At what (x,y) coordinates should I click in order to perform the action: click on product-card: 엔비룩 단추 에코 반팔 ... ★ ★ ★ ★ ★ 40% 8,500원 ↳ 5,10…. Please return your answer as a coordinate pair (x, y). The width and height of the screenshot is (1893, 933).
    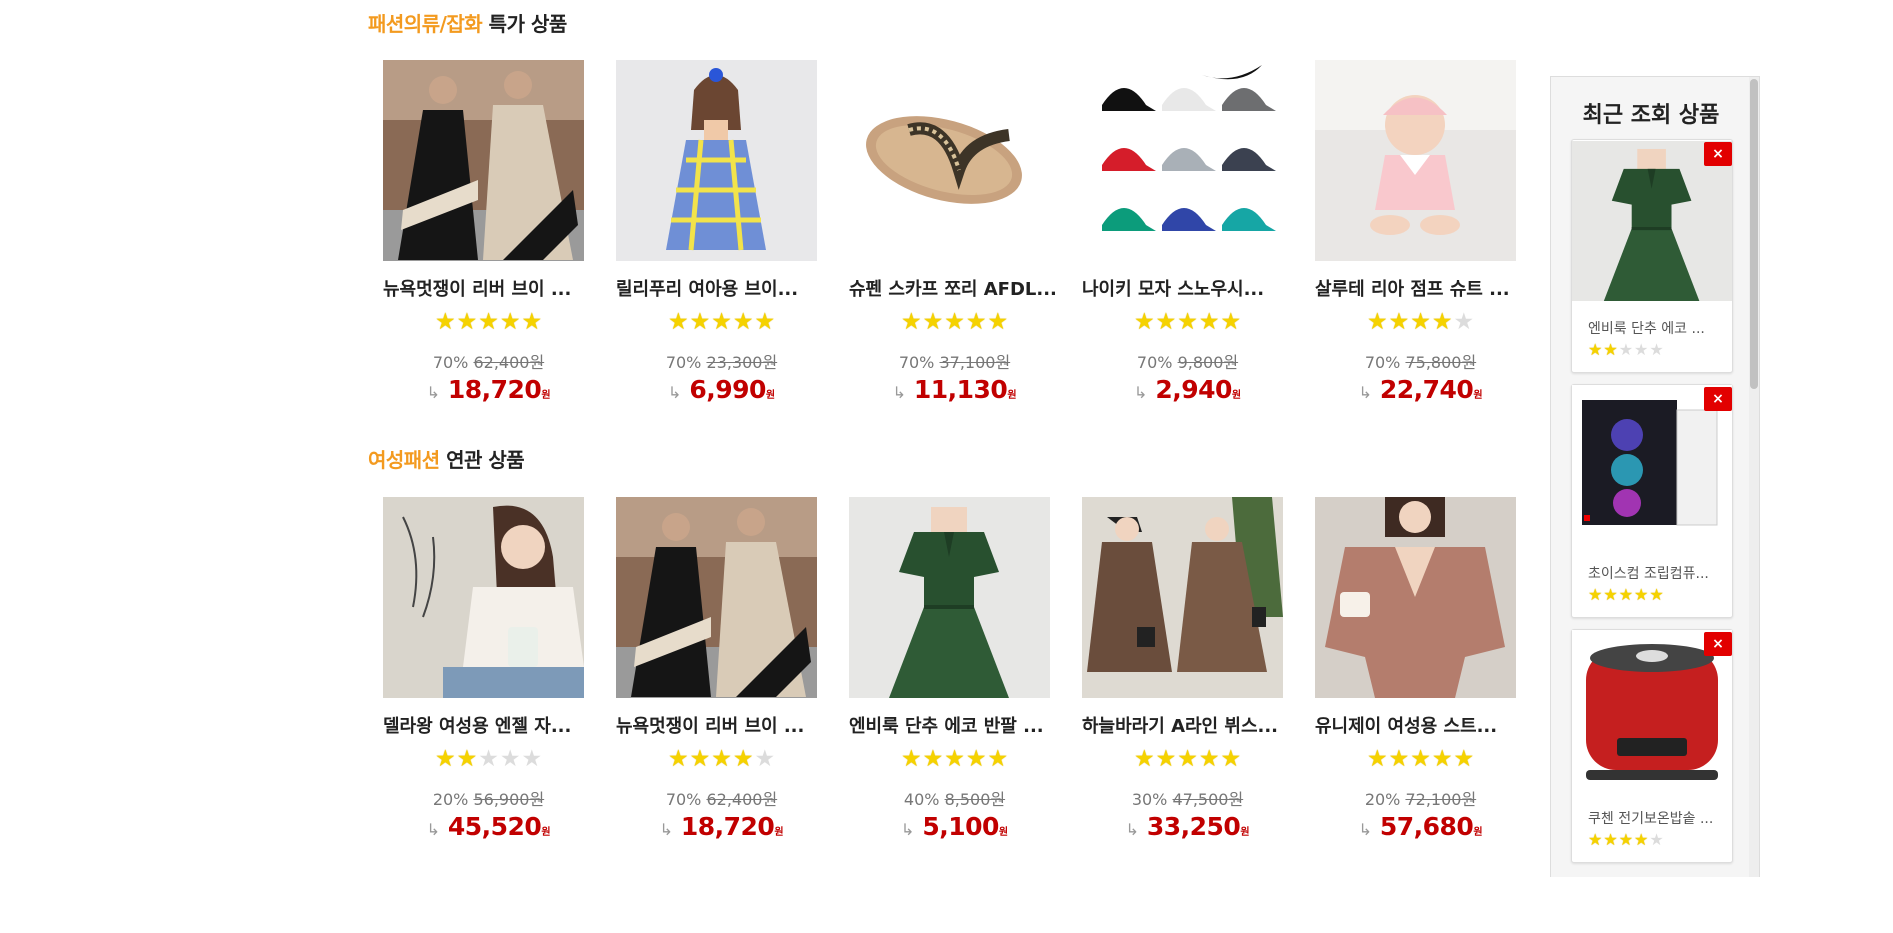
    Looking at the image, I should click on (954, 669).